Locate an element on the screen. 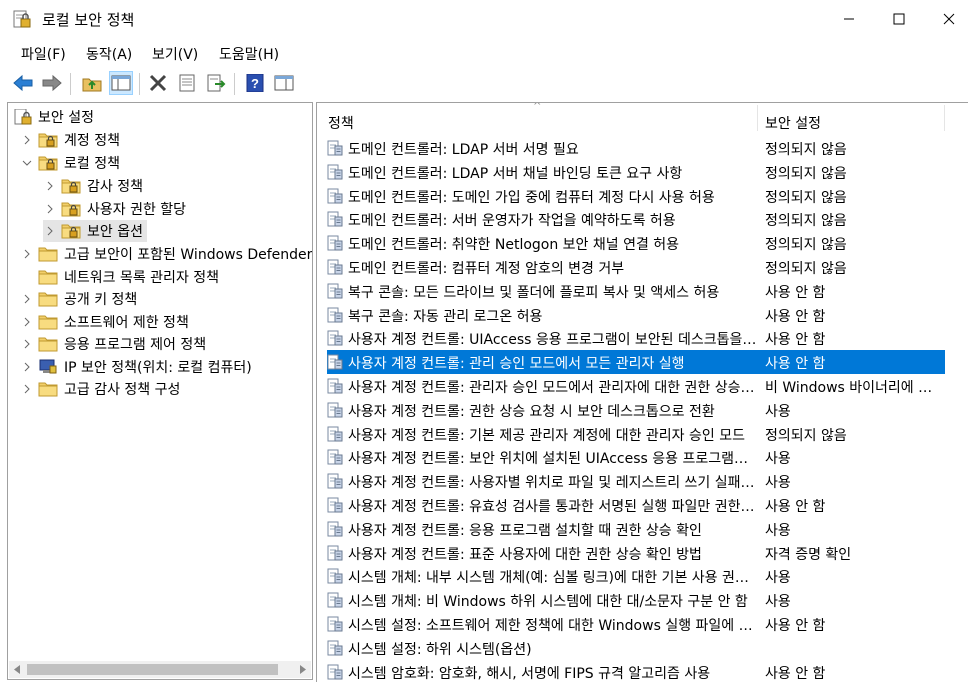 This screenshot has height=682, width=968. delete-icon is located at coordinates (158, 83).